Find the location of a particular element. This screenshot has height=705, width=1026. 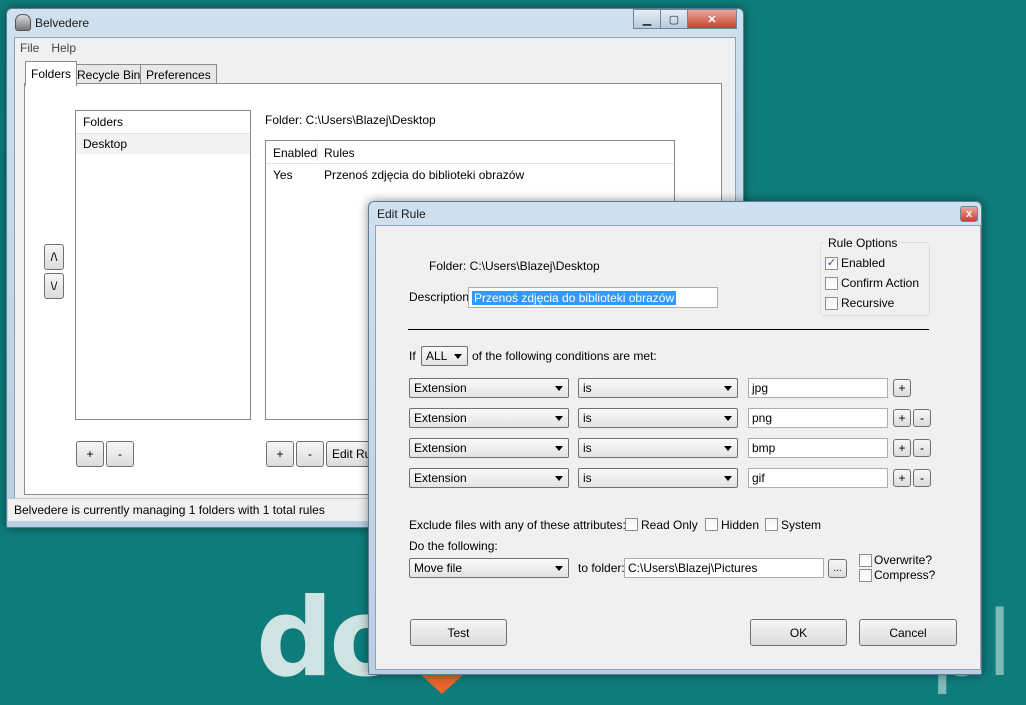

condition-value-input: gif is located at coordinates (818, 478).